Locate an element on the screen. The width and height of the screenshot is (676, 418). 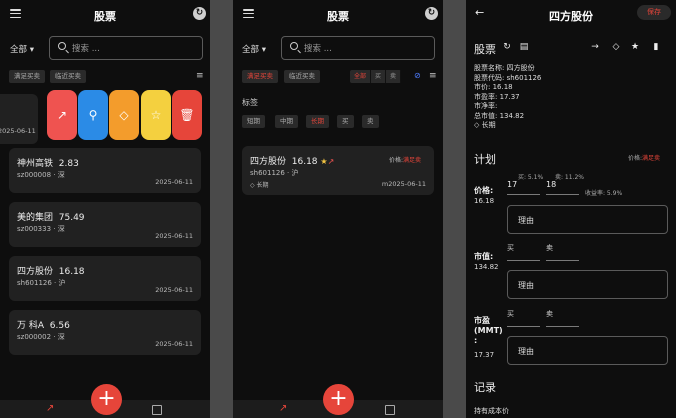
price-reason-input: 理由 is located at coordinates (587, 219).